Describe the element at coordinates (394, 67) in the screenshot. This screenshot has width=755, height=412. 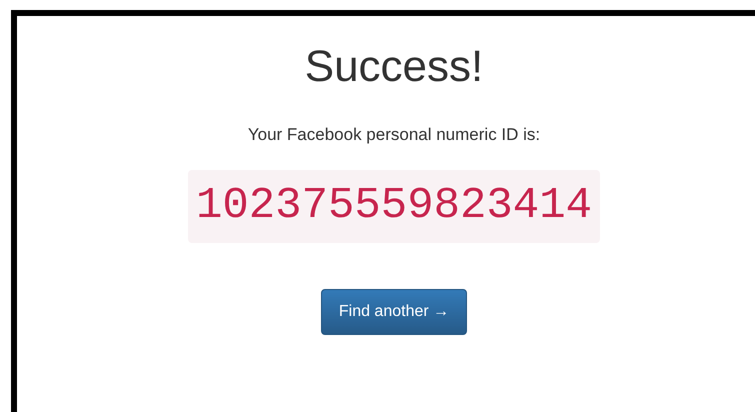
I see `success-heading: Success!` at that location.